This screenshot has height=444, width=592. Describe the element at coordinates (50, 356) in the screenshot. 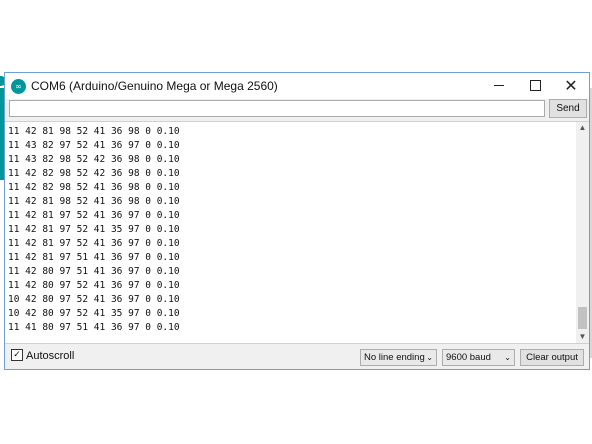

I see `autoscroll-label: Autoscroll` at that location.